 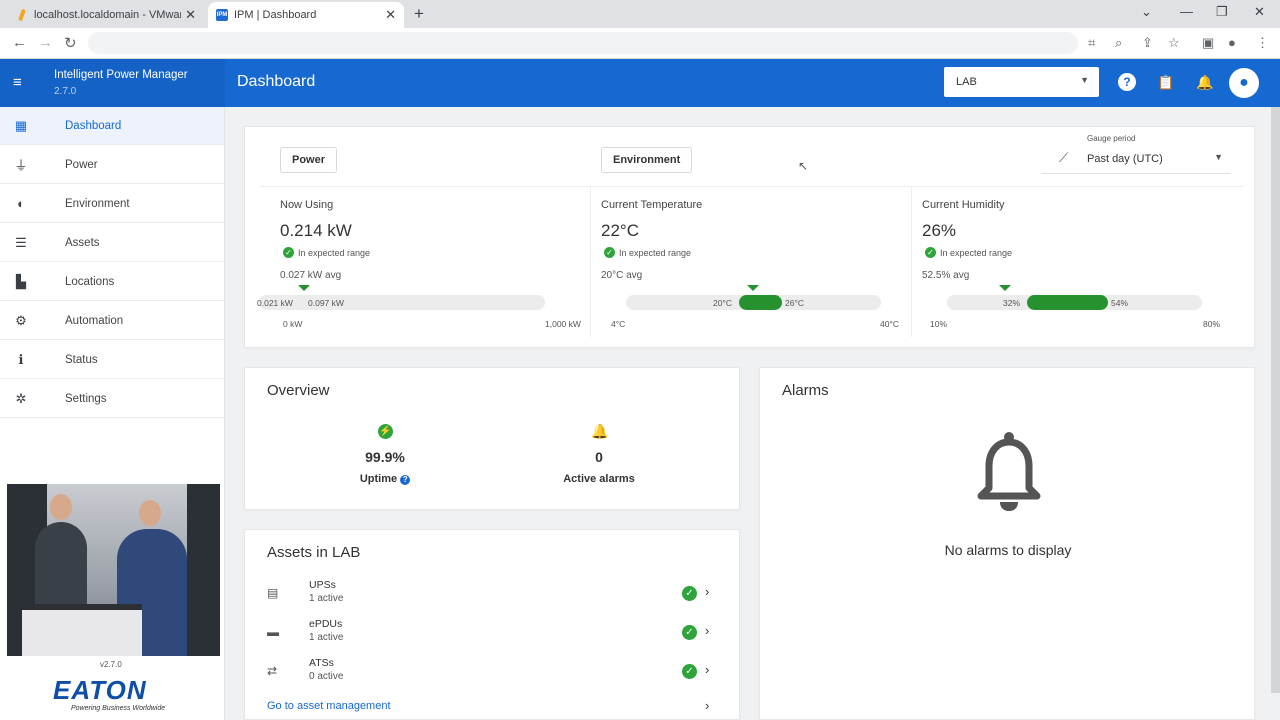 I want to click on presenter-head, so click(x=61, y=507).